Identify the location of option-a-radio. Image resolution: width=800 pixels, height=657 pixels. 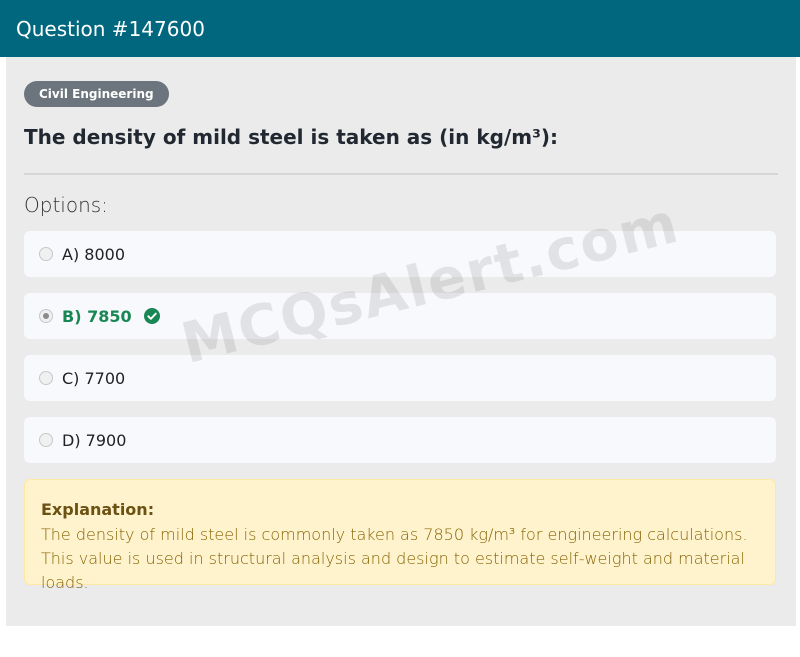
(46, 254).